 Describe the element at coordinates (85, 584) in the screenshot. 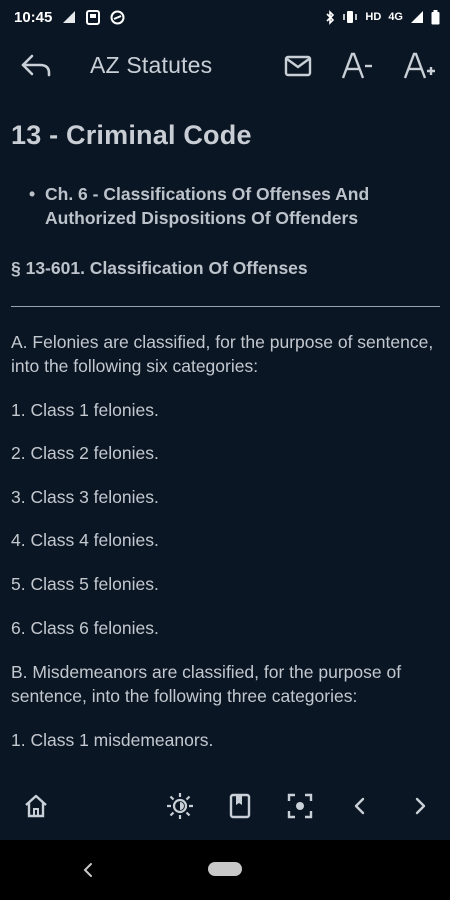

I see `list-item: 5. Class 5 felonies.` at that location.